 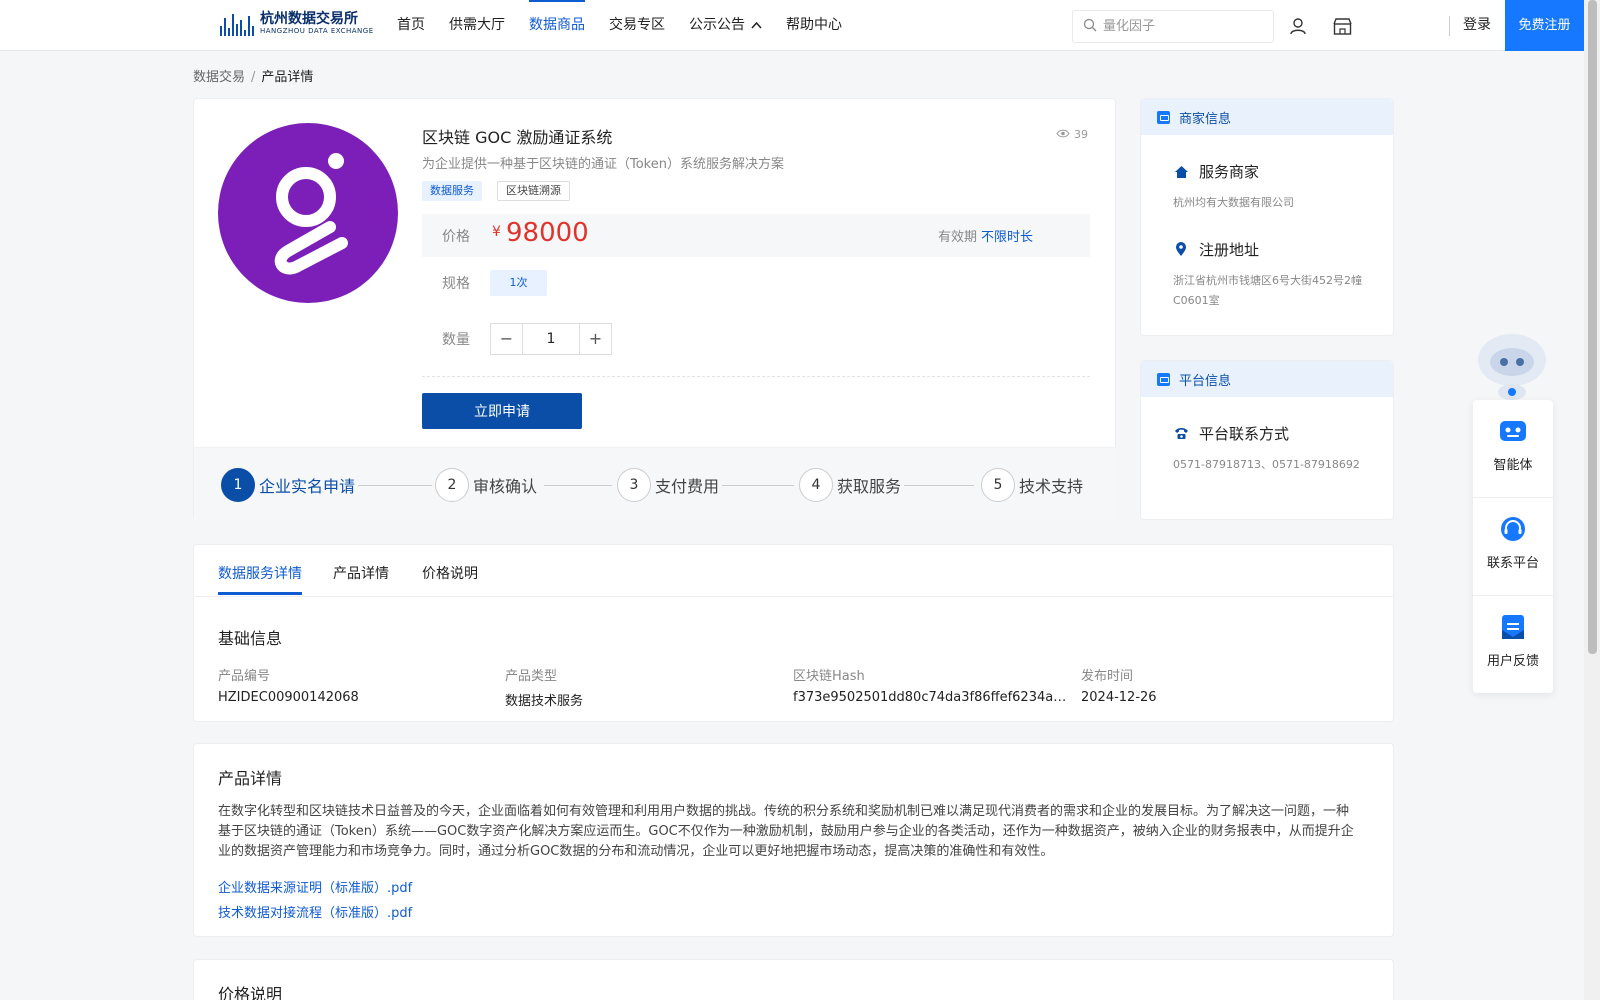 I want to click on floating-menu: 智能体 联系平台 用户反馈, so click(x=1513, y=546).